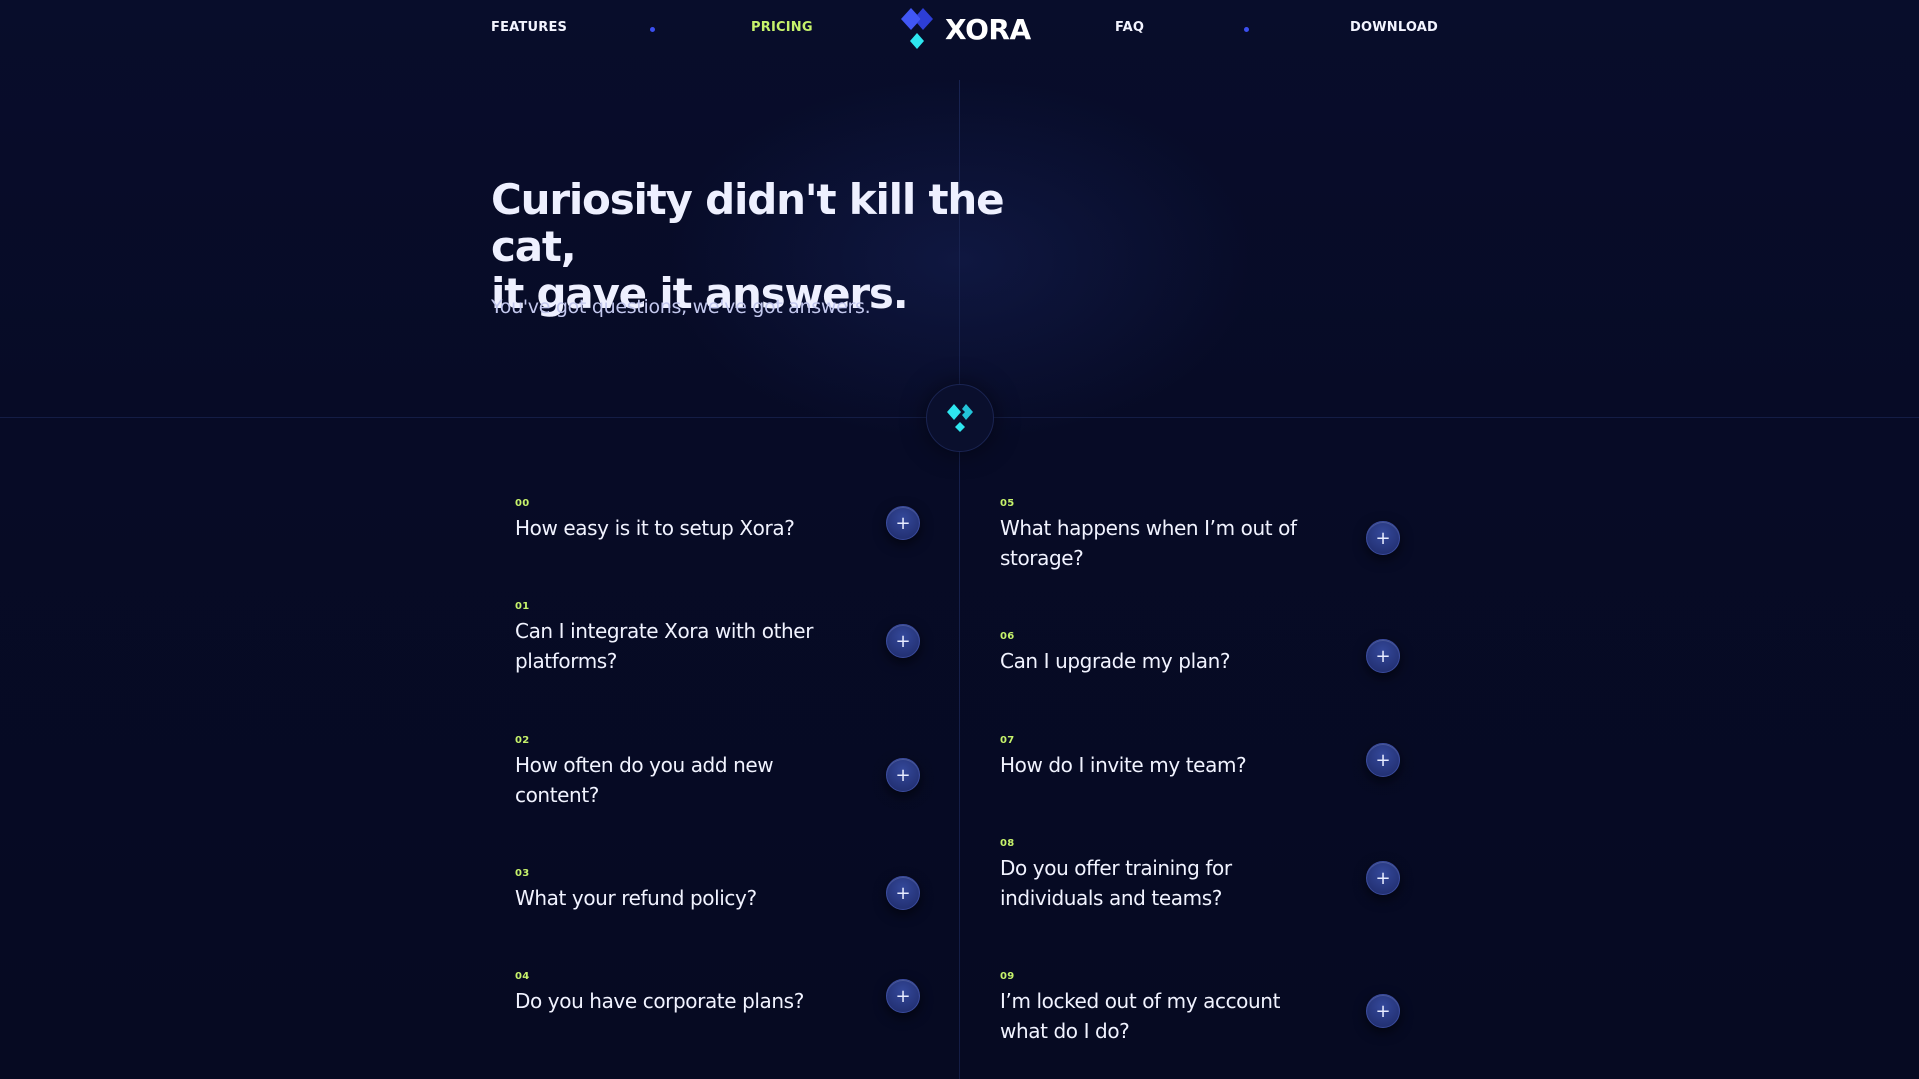 The height and width of the screenshot is (1079, 1919). What do you see at coordinates (735, 914) in the screenshot?
I see `faq-item: 03 What your refund policy? +` at bounding box center [735, 914].